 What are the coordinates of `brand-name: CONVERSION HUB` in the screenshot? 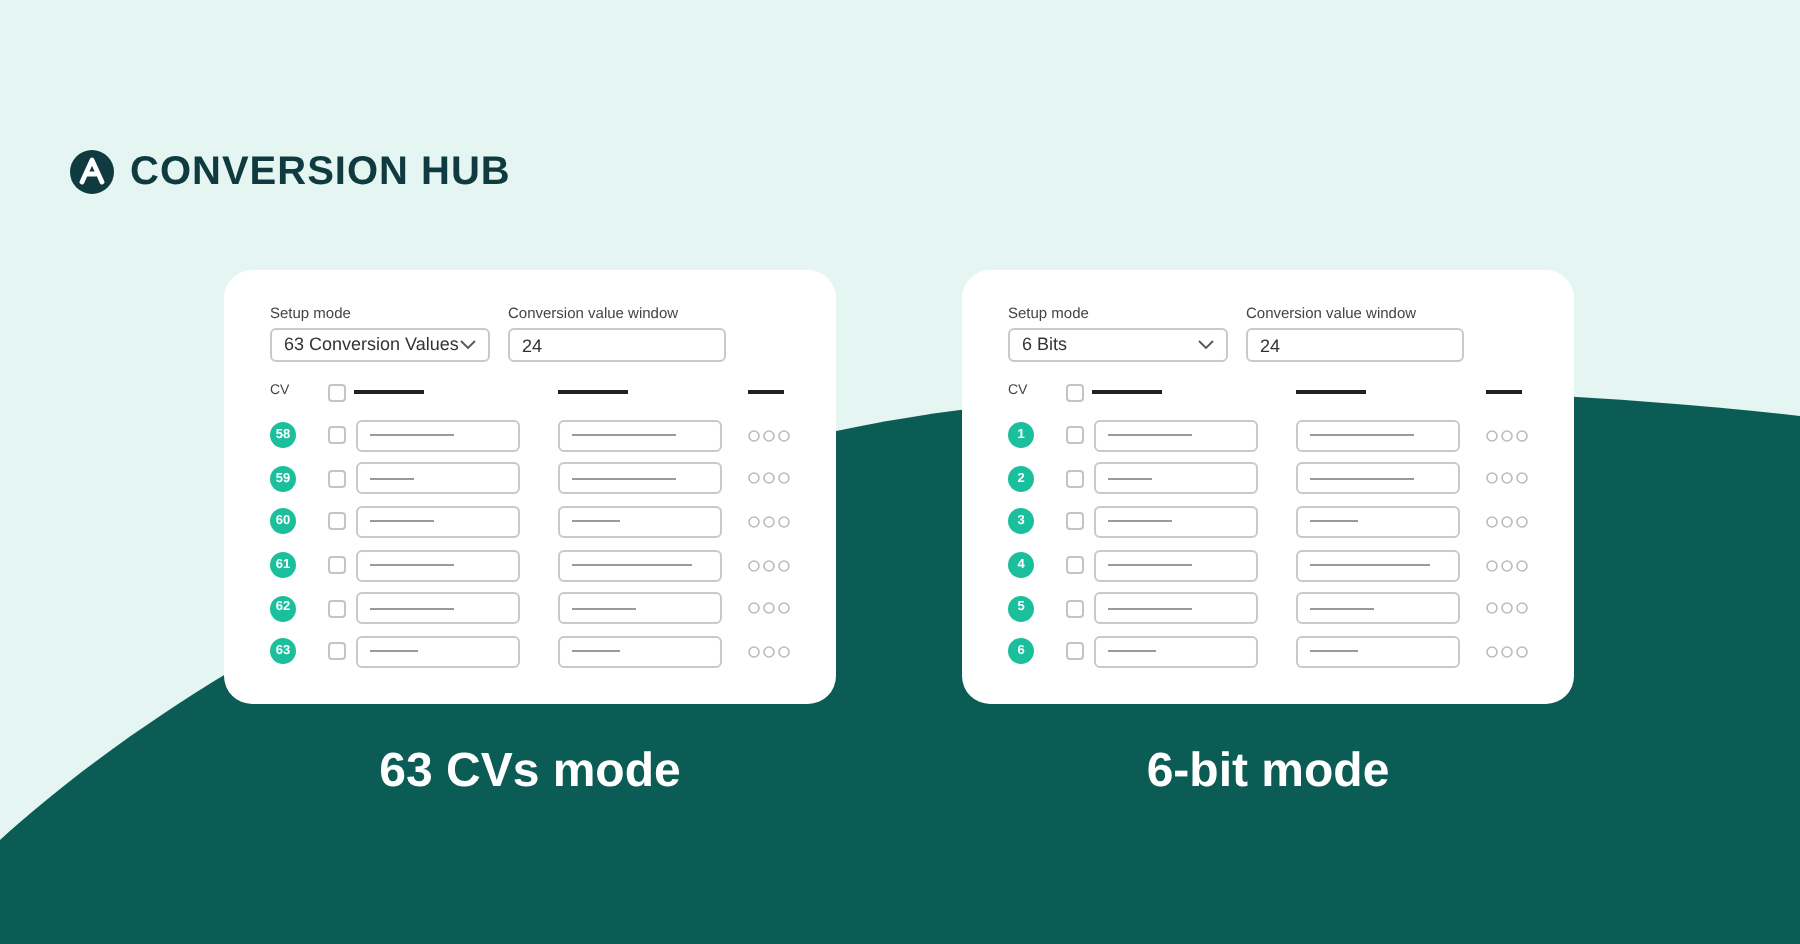 It's located at (320, 172).